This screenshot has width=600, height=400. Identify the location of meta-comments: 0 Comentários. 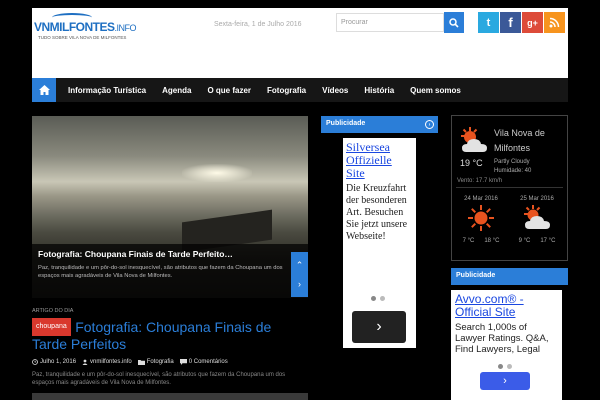
(203, 362).